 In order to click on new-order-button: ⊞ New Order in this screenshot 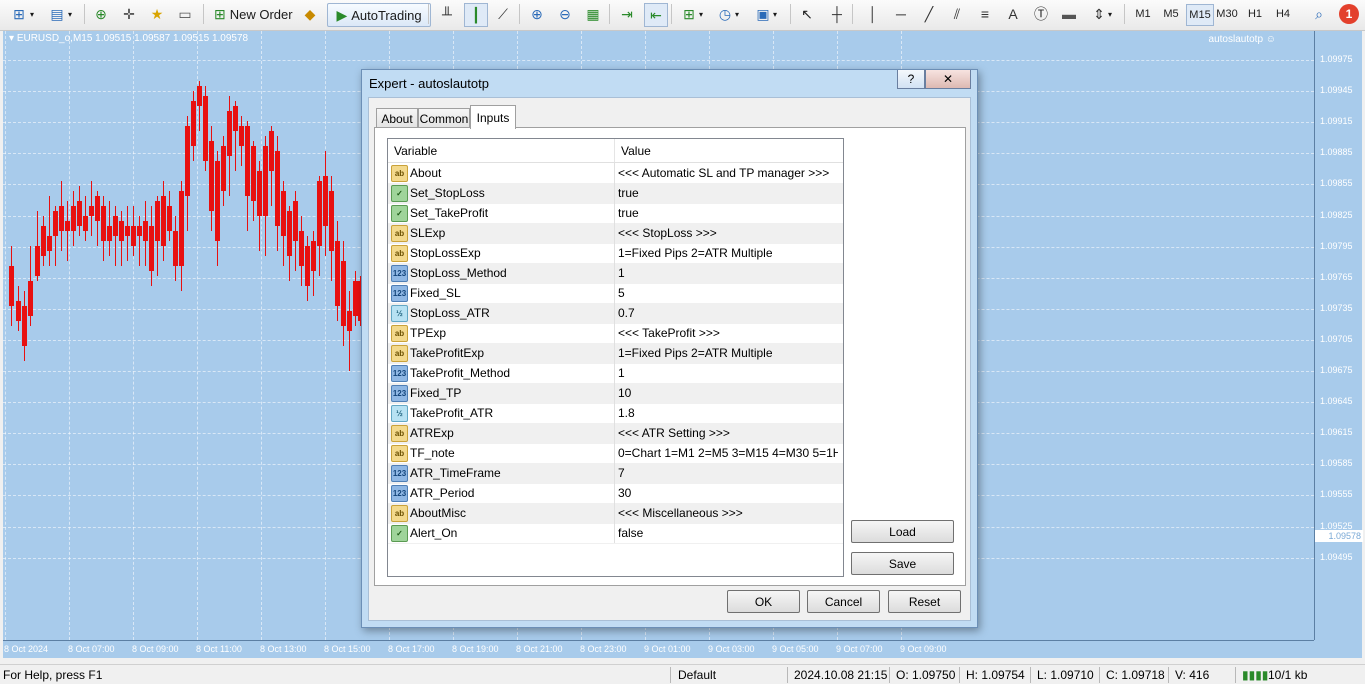, I will do `click(253, 14)`.